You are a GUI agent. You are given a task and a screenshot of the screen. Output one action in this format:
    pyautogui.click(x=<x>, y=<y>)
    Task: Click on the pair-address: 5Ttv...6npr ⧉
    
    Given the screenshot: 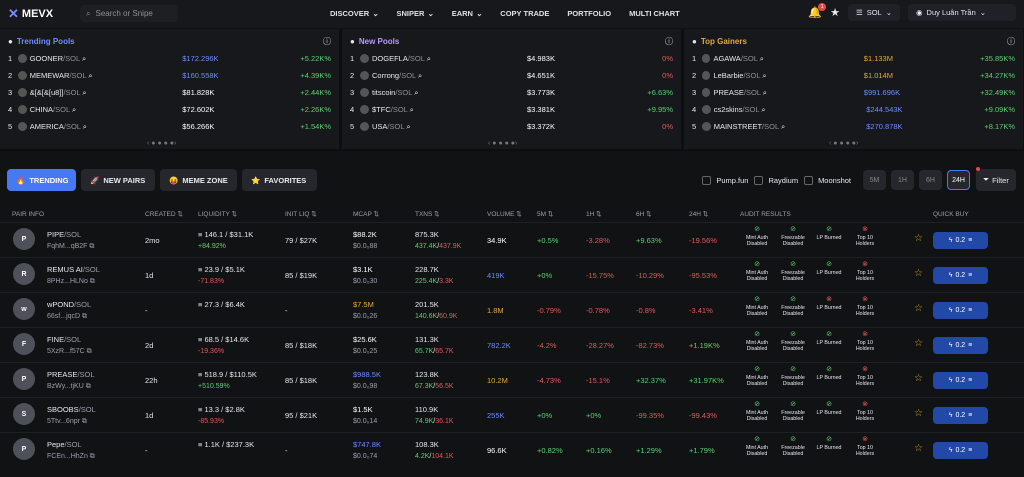 What is the action you would take?
    pyautogui.click(x=71, y=422)
    